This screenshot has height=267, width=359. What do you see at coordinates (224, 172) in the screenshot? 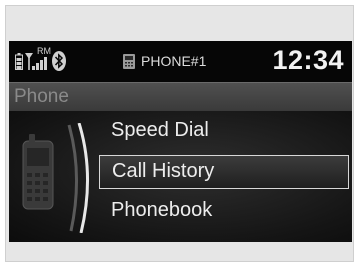
I see `menu-item-call-history: Call History` at bounding box center [224, 172].